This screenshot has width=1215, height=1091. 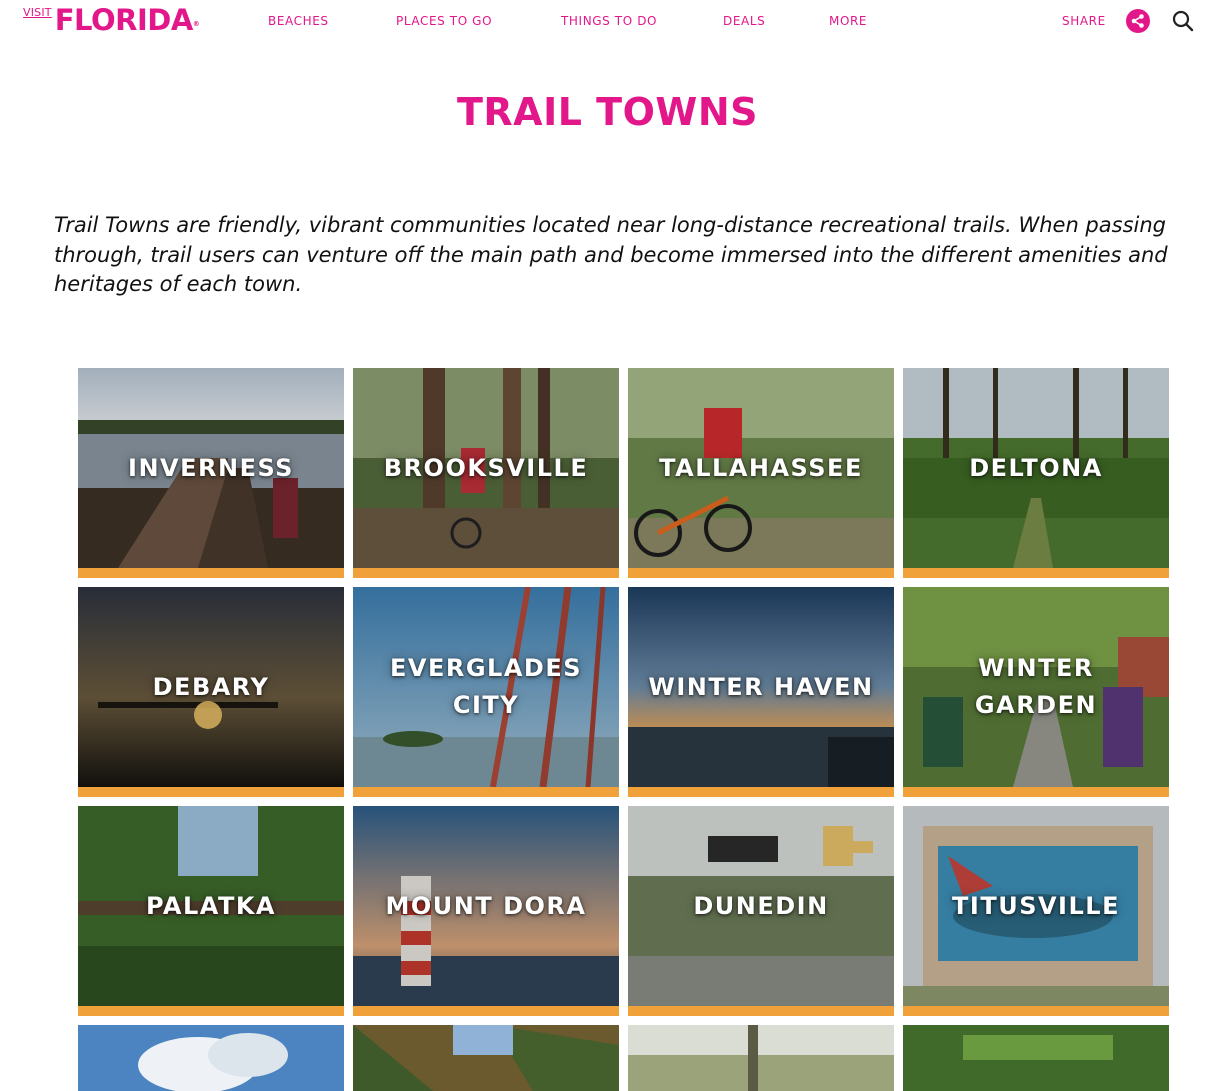 I want to click on town-tile-palatka: PALATKA, so click(x=211, y=911).